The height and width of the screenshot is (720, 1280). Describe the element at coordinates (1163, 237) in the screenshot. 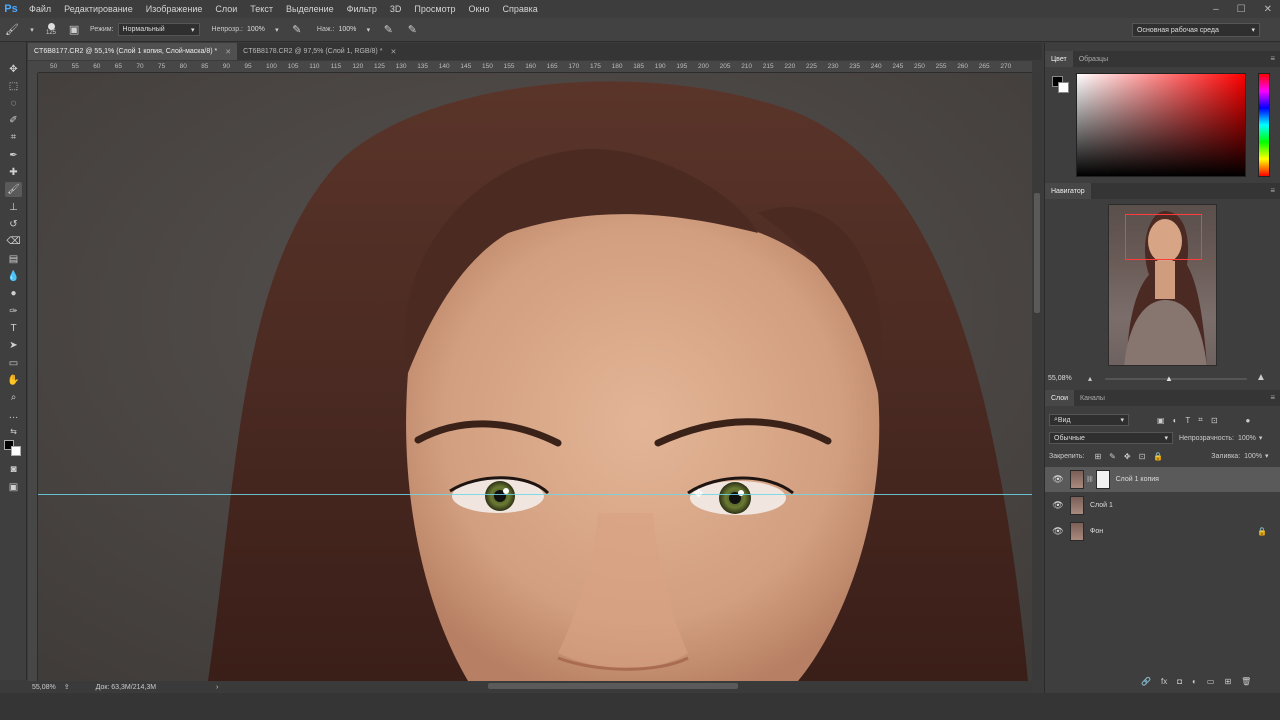

I see `navigator-view-box` at that location.